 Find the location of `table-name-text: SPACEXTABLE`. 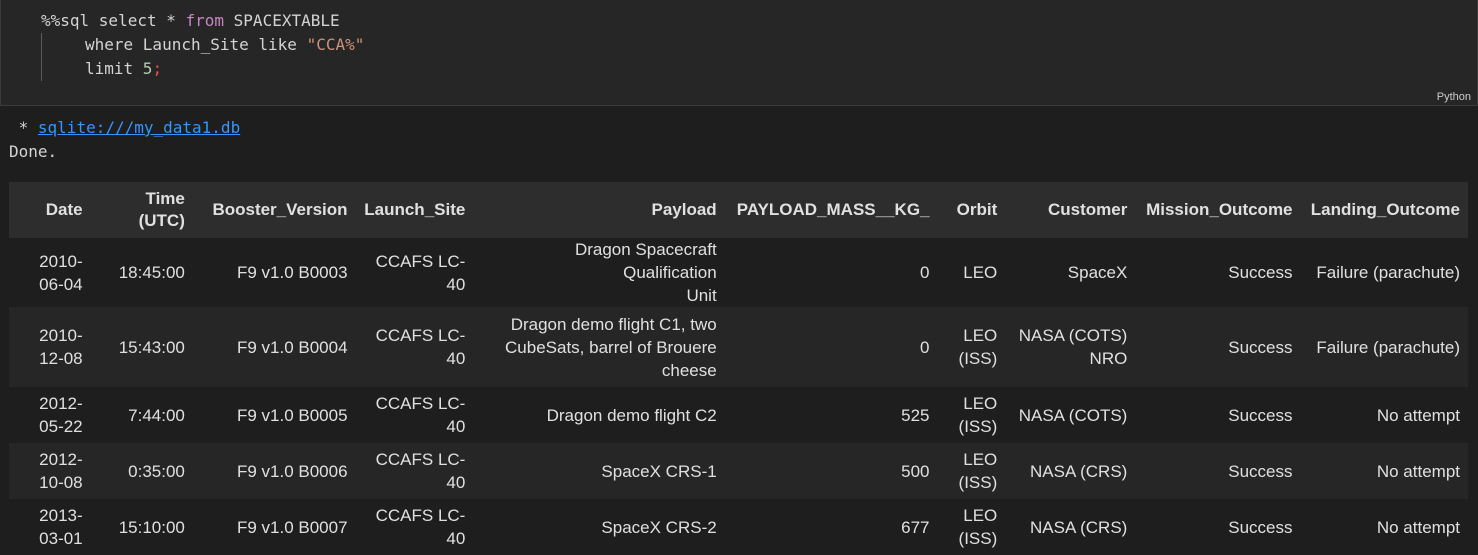

table-name-text: SPACEXTABLE is located at coordinates (282, 20).